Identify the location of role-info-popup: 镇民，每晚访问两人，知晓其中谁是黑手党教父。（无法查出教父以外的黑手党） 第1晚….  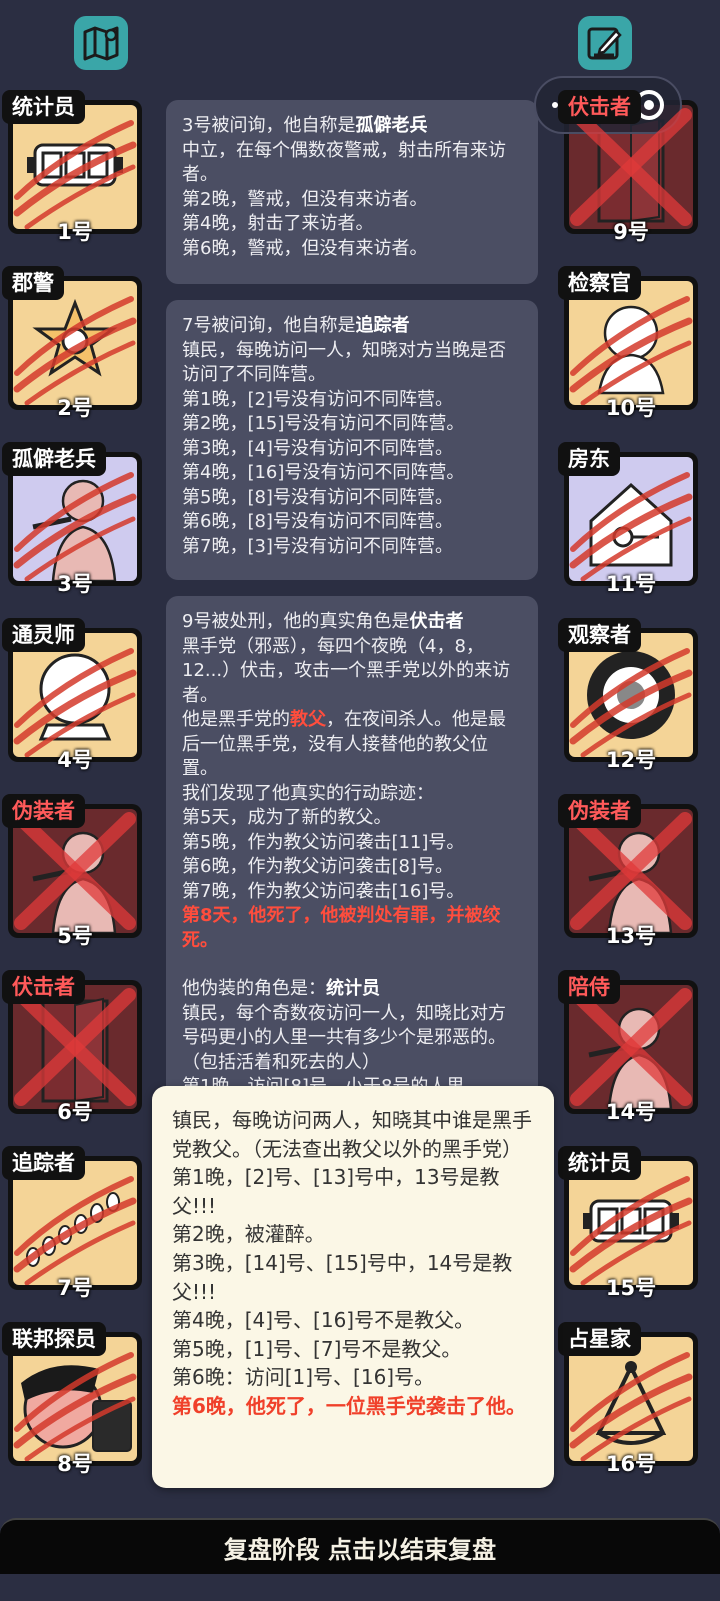
(353, 1287).